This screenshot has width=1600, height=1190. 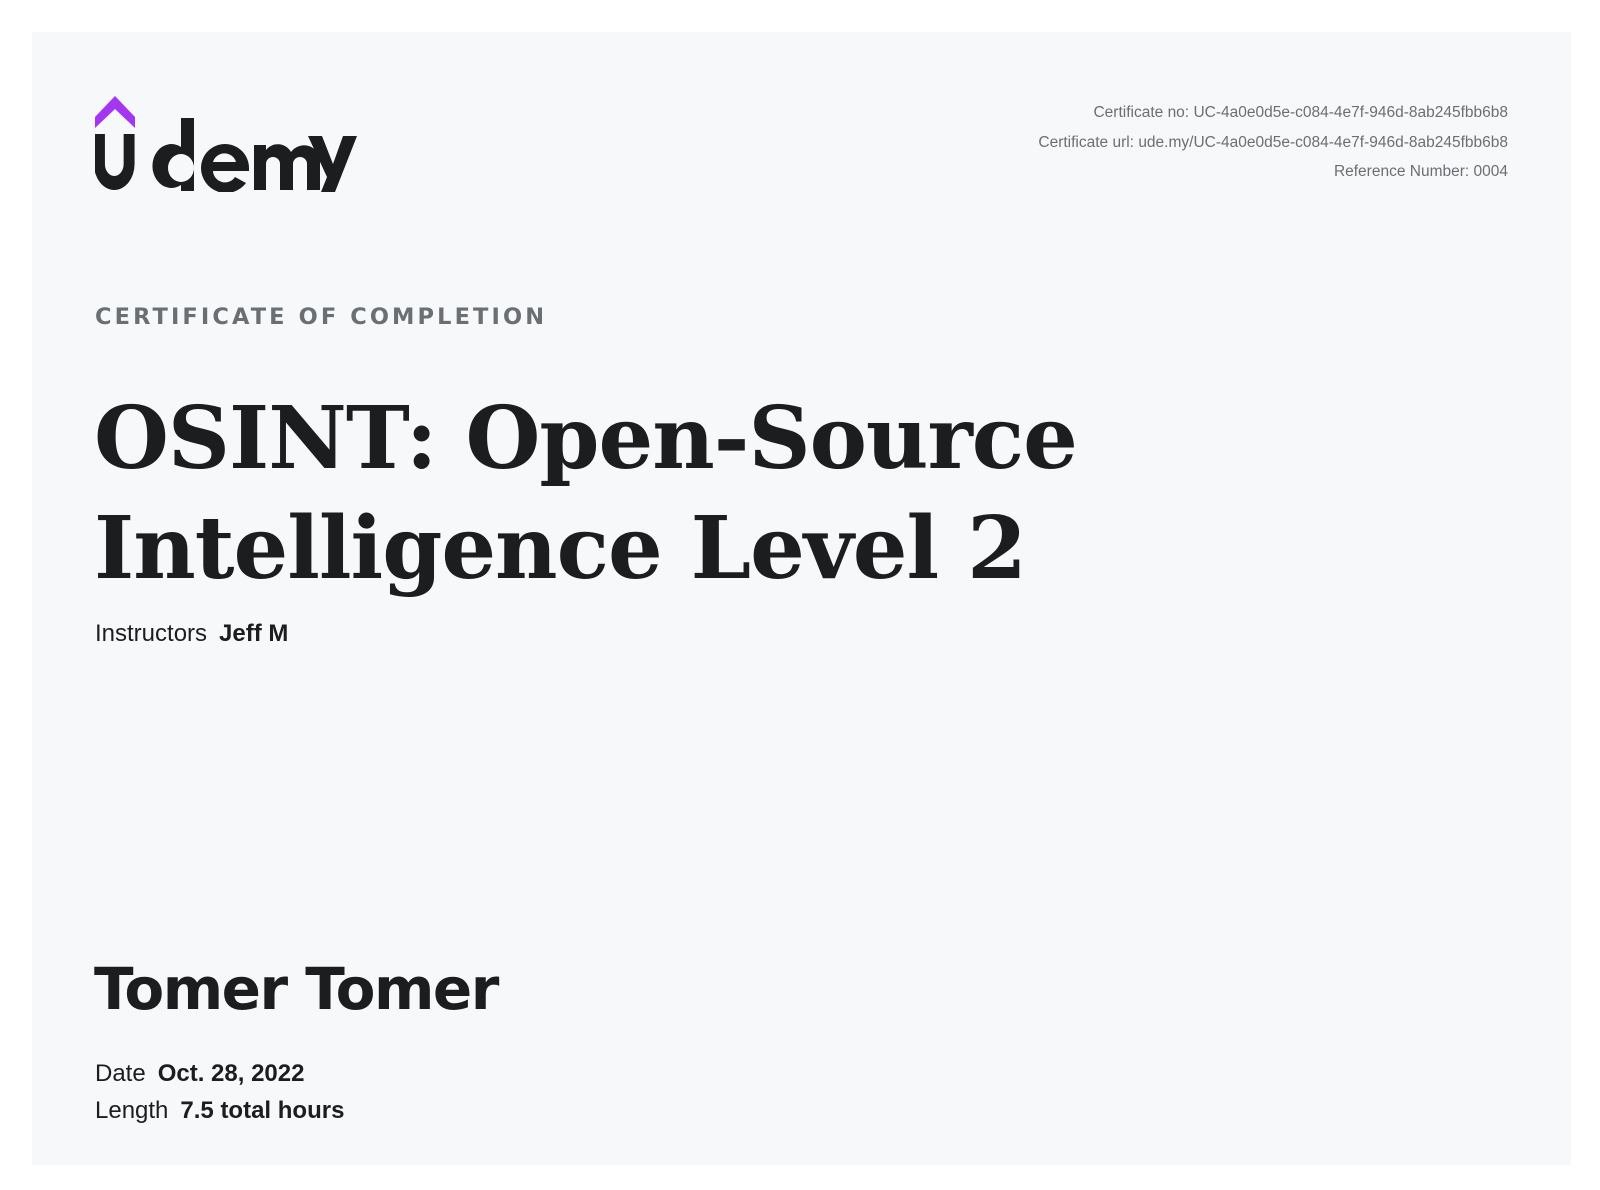 I want to click on certificate-number-label: Certificate no:, so click(x=1141, y=112).